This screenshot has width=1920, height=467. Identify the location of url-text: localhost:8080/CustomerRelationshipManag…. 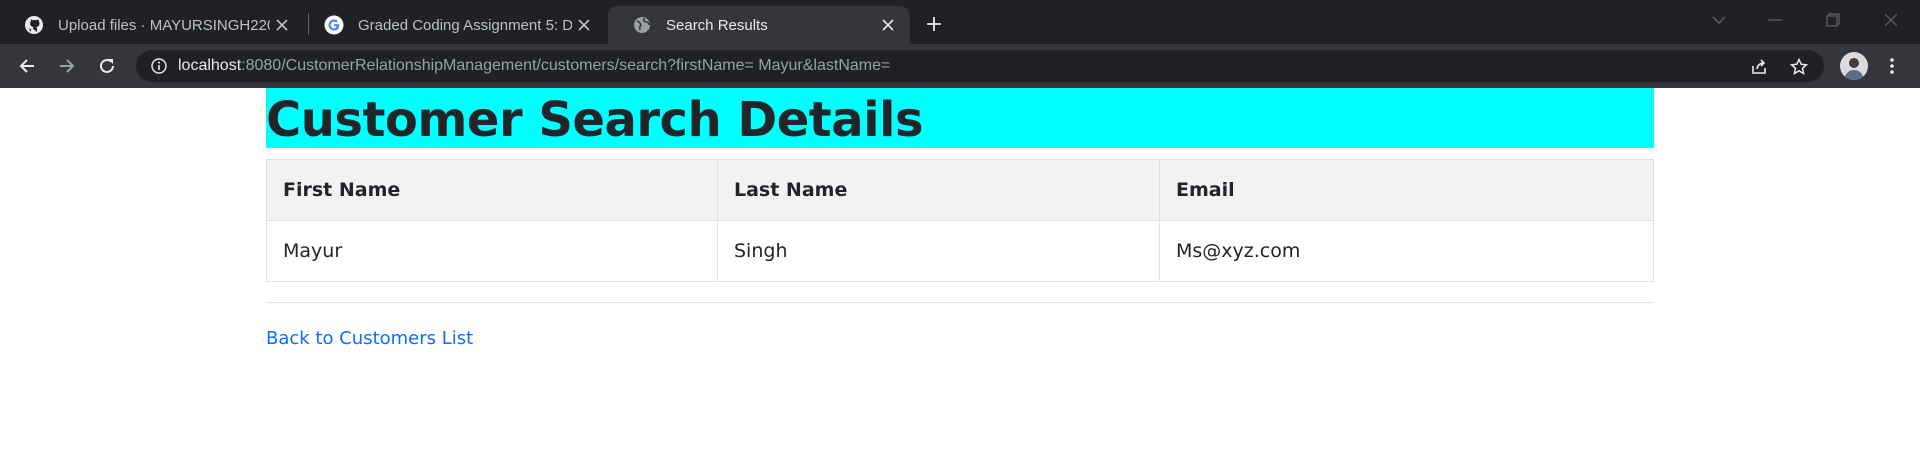
(534, 66).